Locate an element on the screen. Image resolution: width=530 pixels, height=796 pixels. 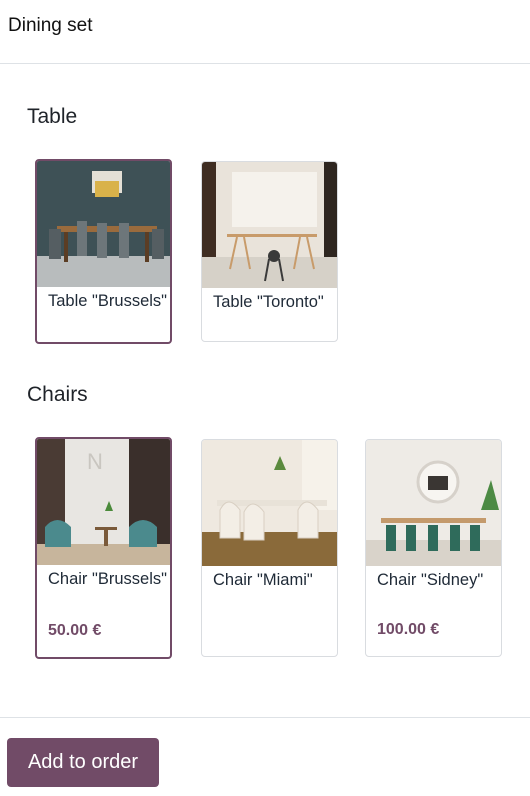
product-card-chair-sidney: Chair "Sidney" 100.00 € is located at coordinates (433, 548).